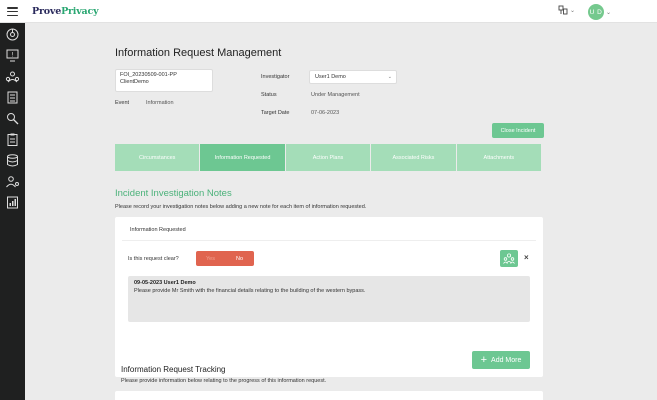 The height and width of the screenshot is (400, 657). I want to click on app-logo: ProvePrivacy, so click(65, 11).